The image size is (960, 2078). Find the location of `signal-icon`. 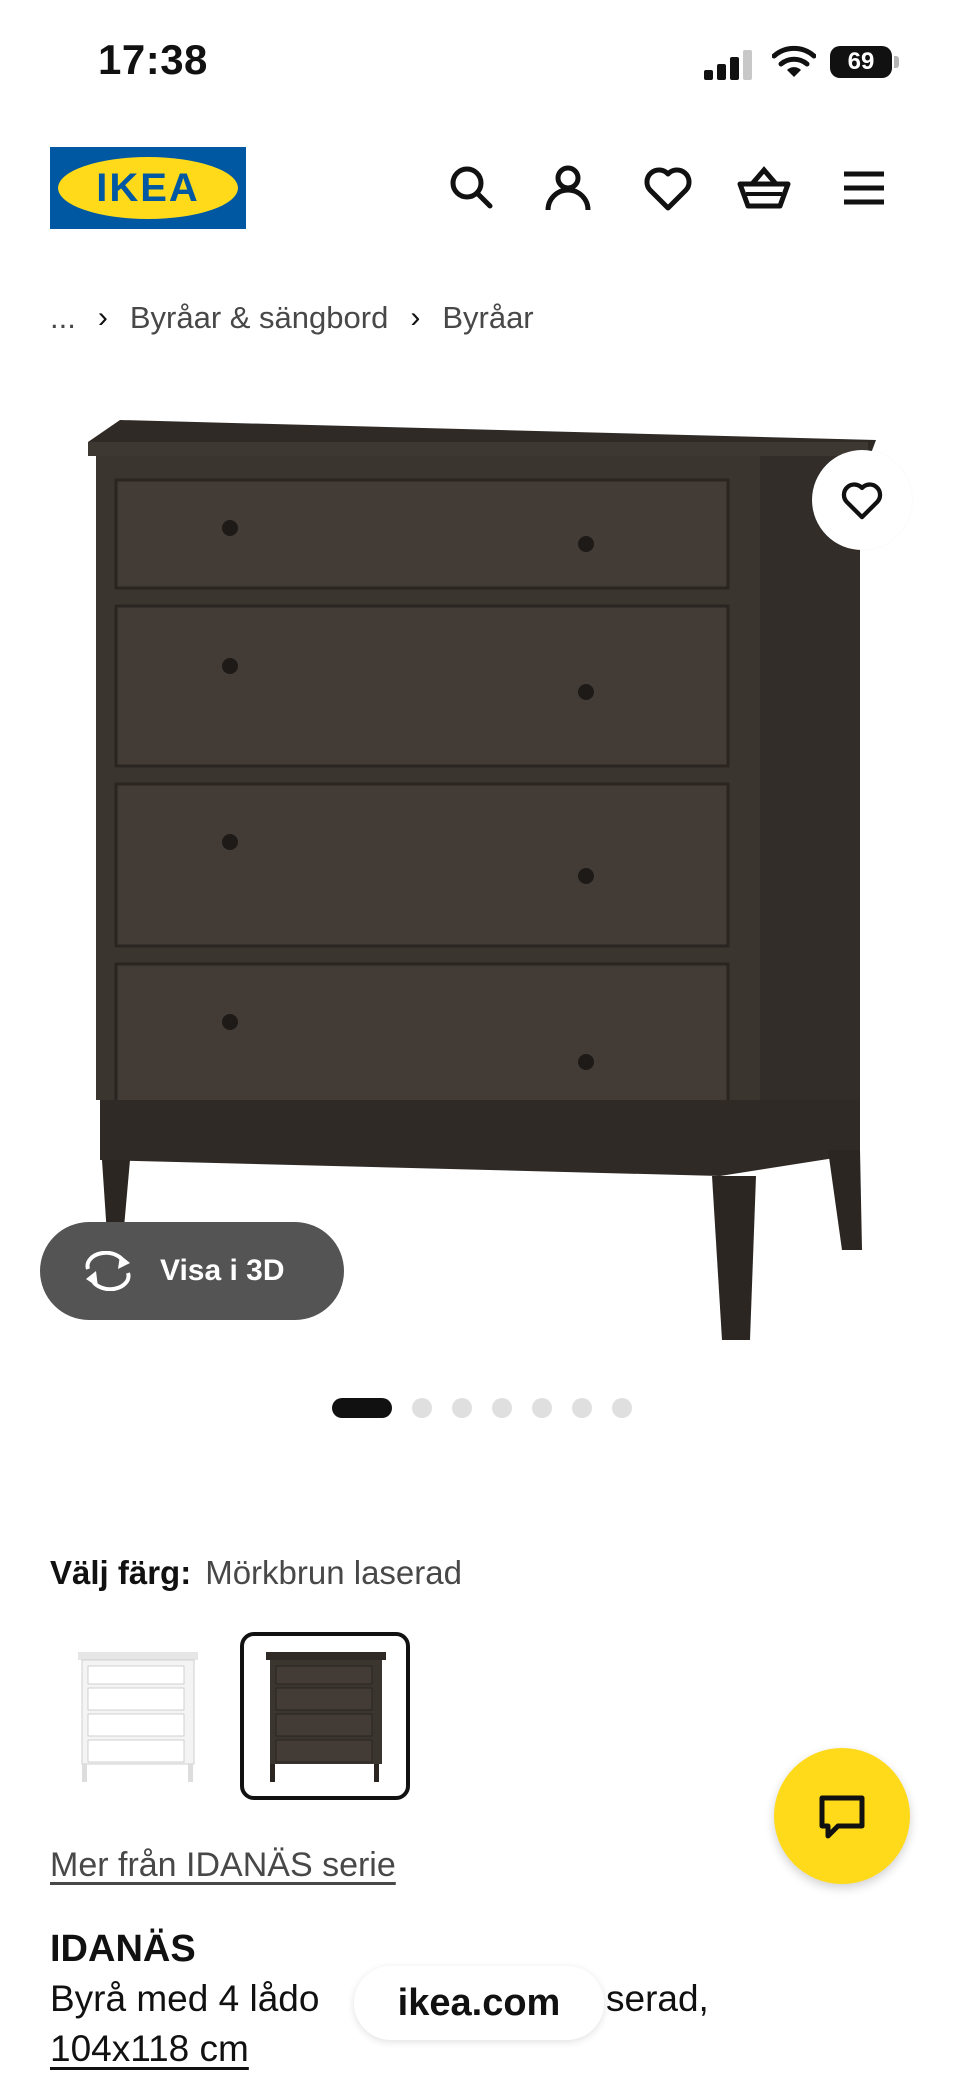

signal-icon is located at coordinates (729, 64).